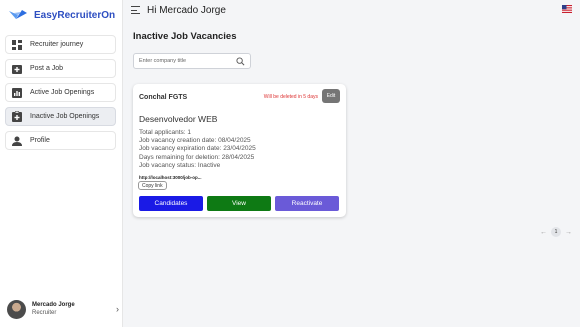  I want to click on sidebar-item-recruiter-journey: Recruiter journey, so click(60, 44).